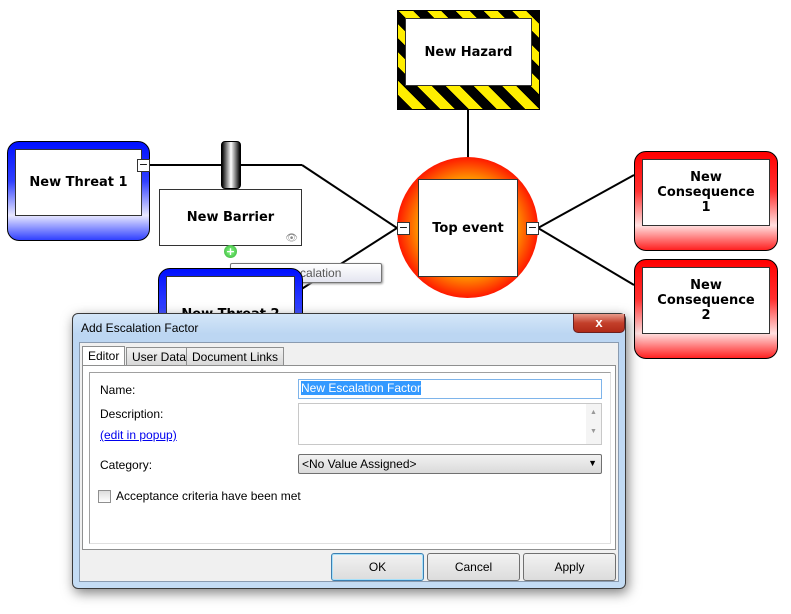 Image resolution: width=791 pixels, height=614 pixels. I want to click on barrier-label: New Barrier, so click(230, 217).